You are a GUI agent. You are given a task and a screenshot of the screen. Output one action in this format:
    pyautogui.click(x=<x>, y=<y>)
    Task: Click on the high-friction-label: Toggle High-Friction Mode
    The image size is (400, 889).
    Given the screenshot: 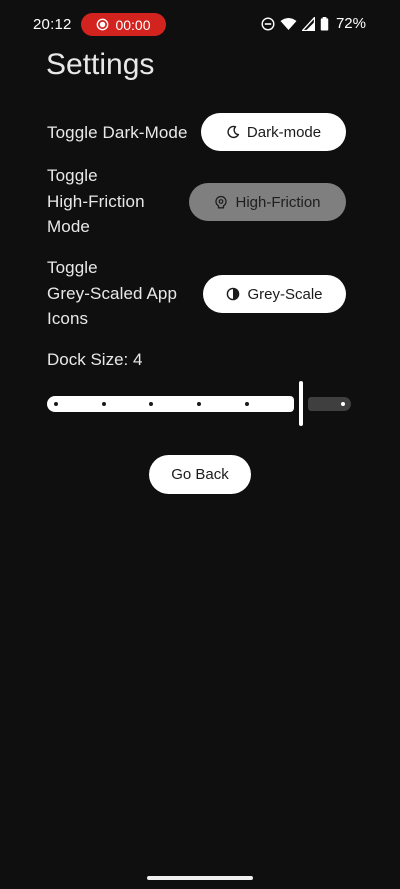 What is the action you would take?
    pyautogui.click(x=96, y=201)
    